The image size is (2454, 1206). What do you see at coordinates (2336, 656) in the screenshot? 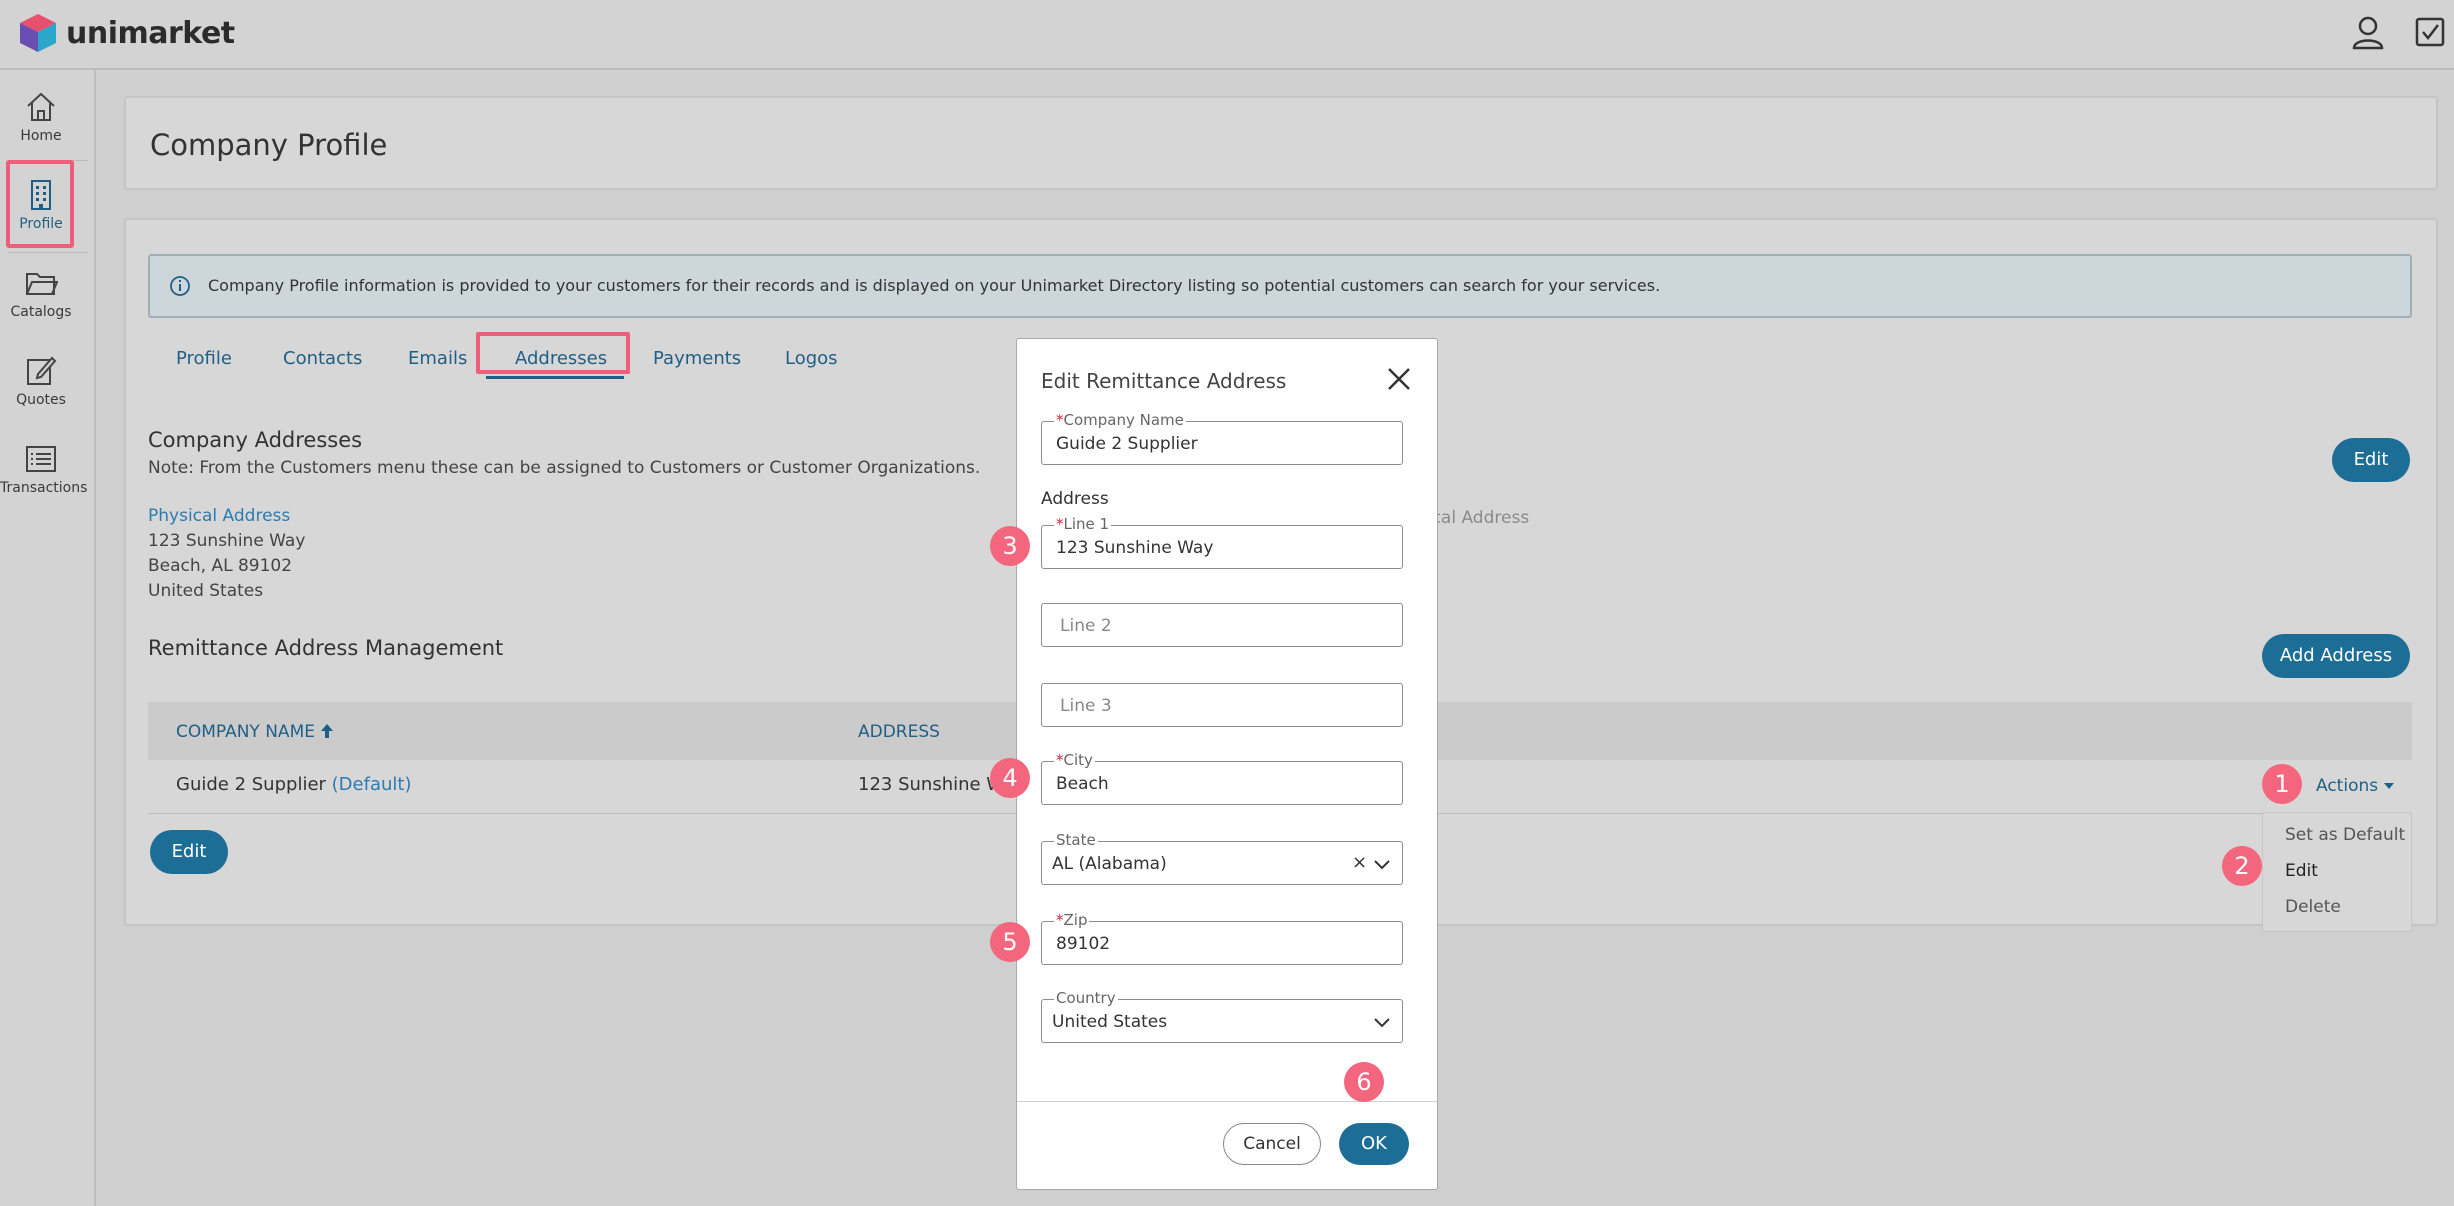
I see `add-address-button: Add Address` at bounding box center [2336, 656].